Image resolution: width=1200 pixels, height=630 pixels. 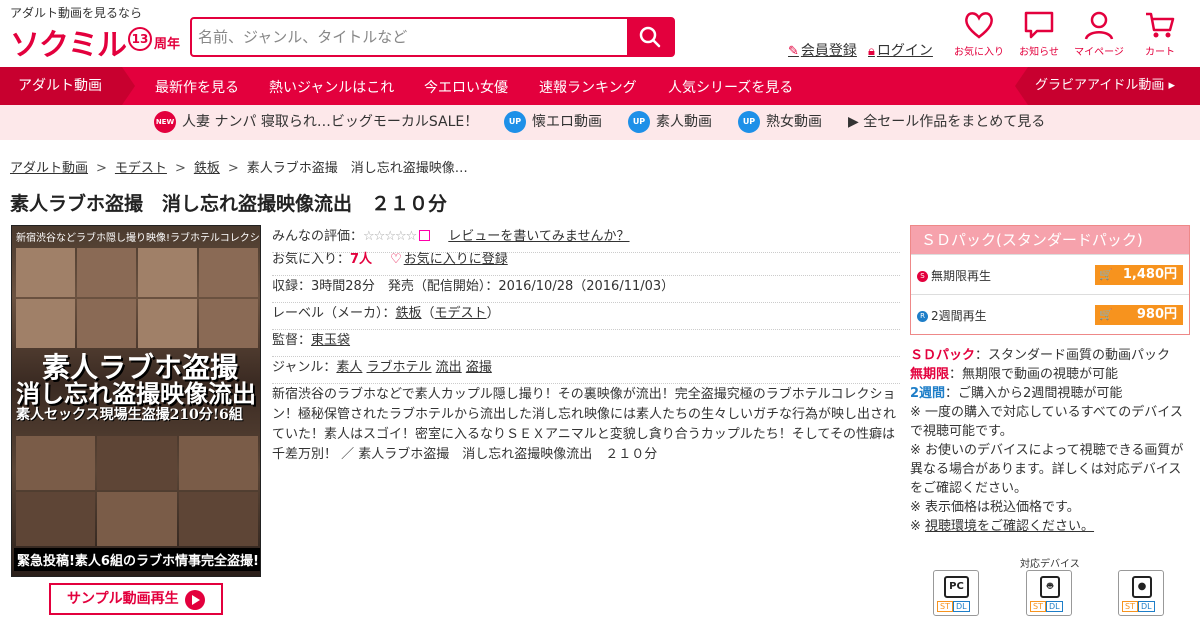 I want to click on pc-icon: PC, so click(x=956, y=587).